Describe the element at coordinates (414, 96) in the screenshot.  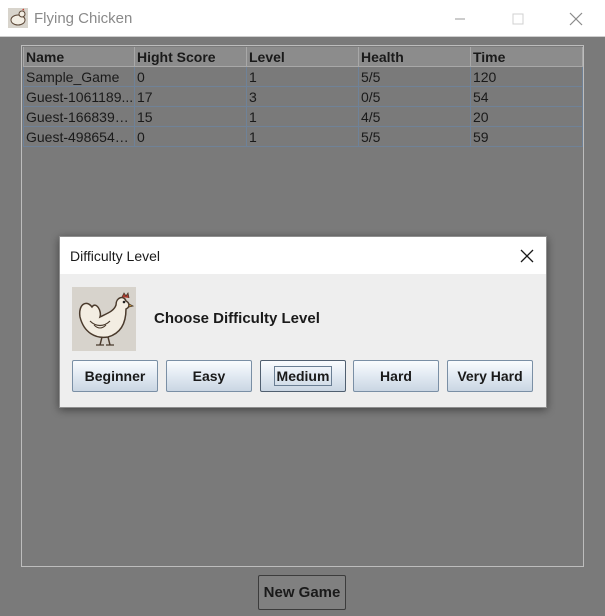
I see `cell-health: 0/5` at that location.